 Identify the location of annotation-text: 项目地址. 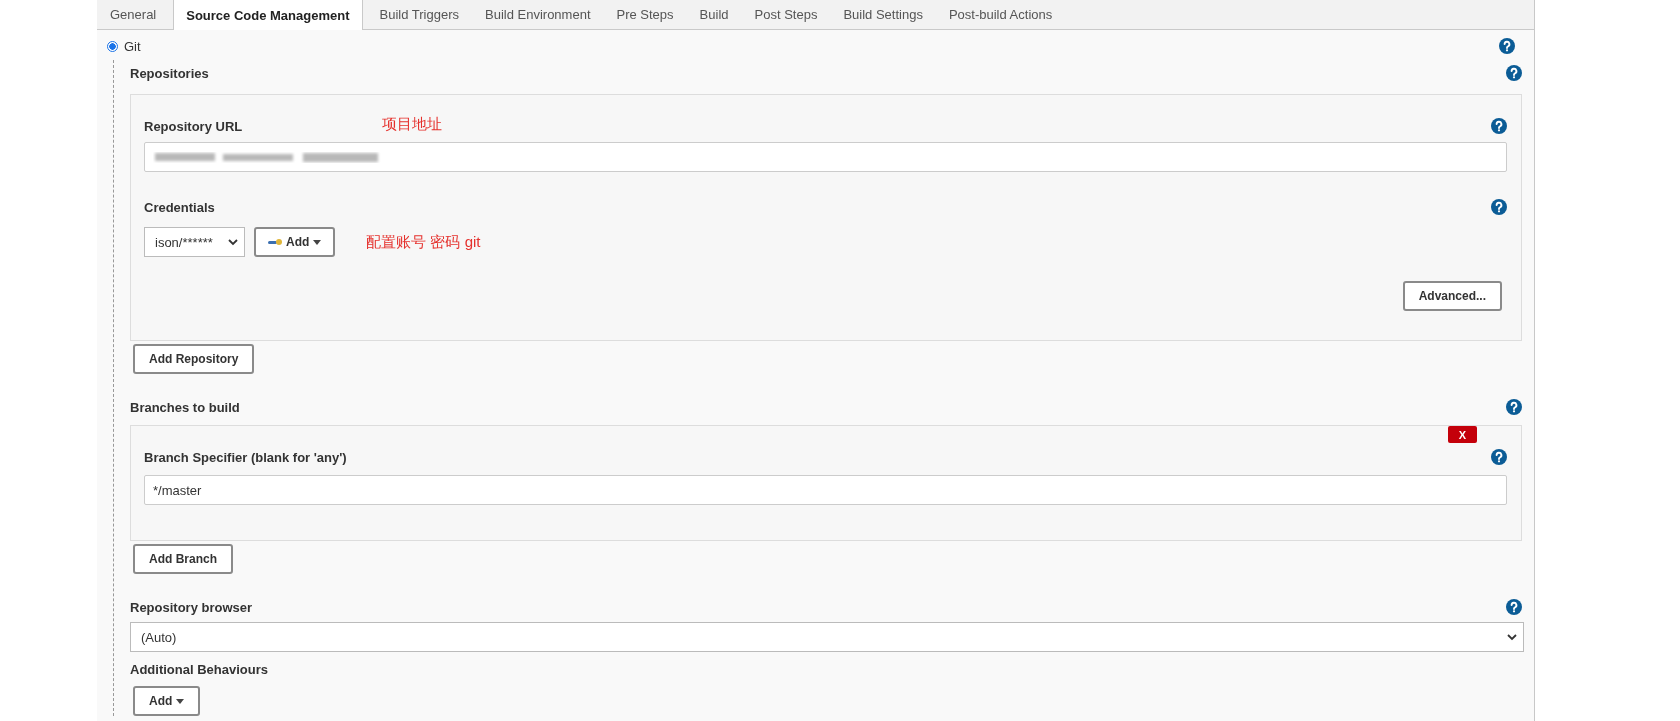
(412, 124).